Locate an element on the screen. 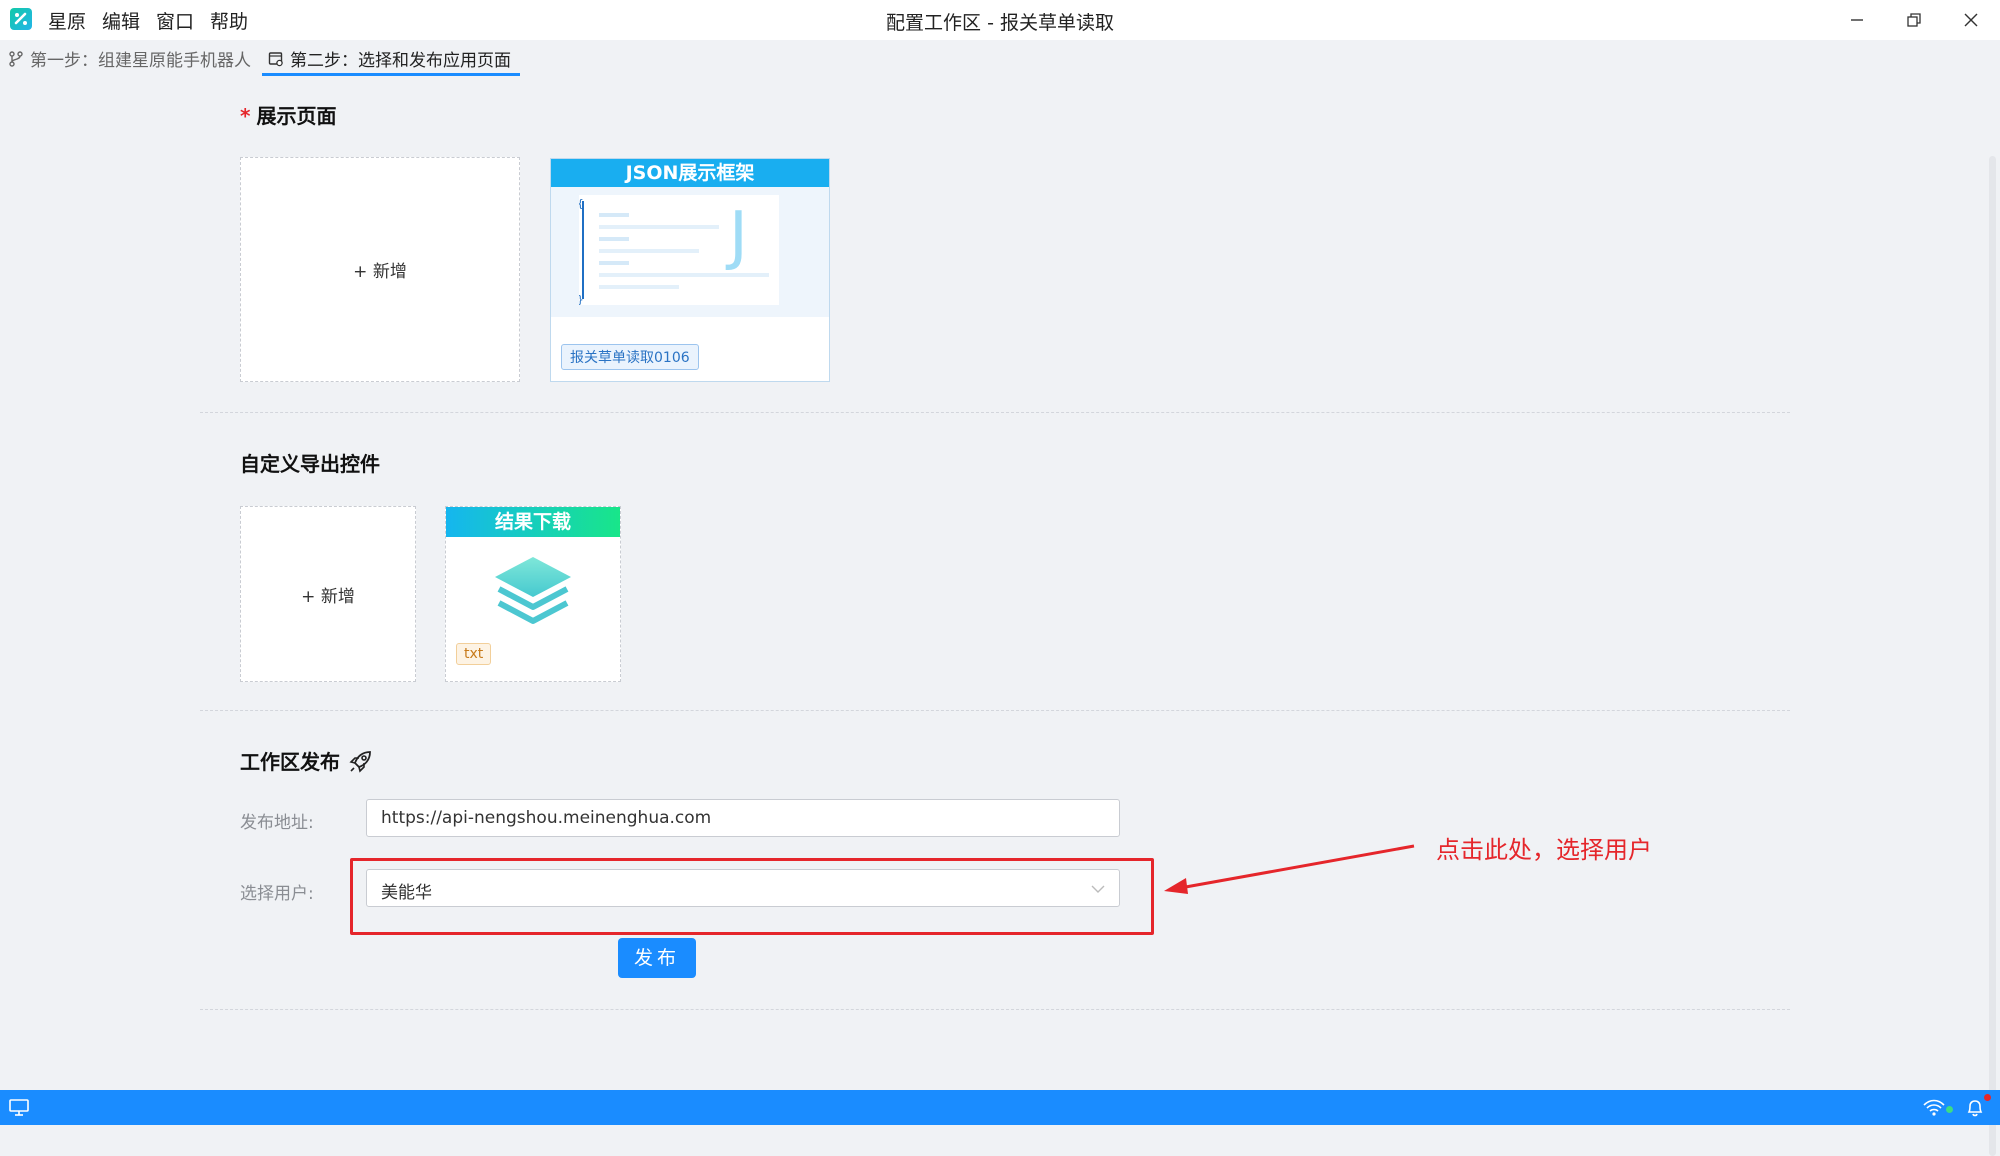 This screenshot has width=2000, height=1156. close-icon is located at coordinates (1971, 20).